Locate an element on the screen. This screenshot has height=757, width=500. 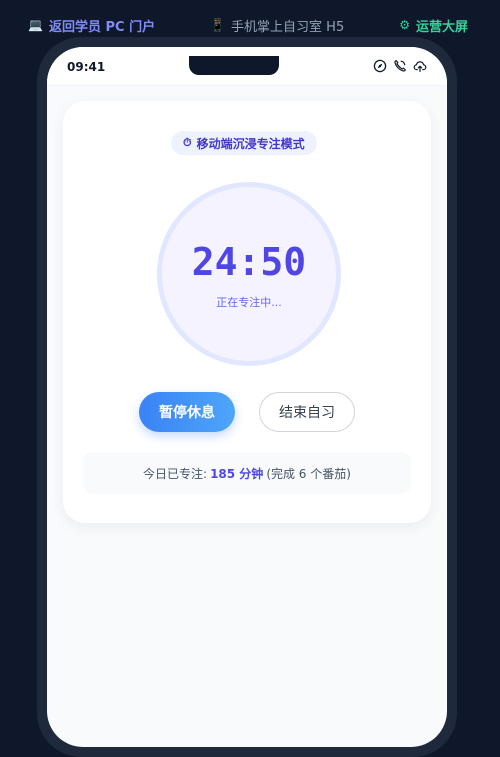
mobile-study-room-link: 📱 手机掌上自习室 H5 is located at coordinates (277, 25).